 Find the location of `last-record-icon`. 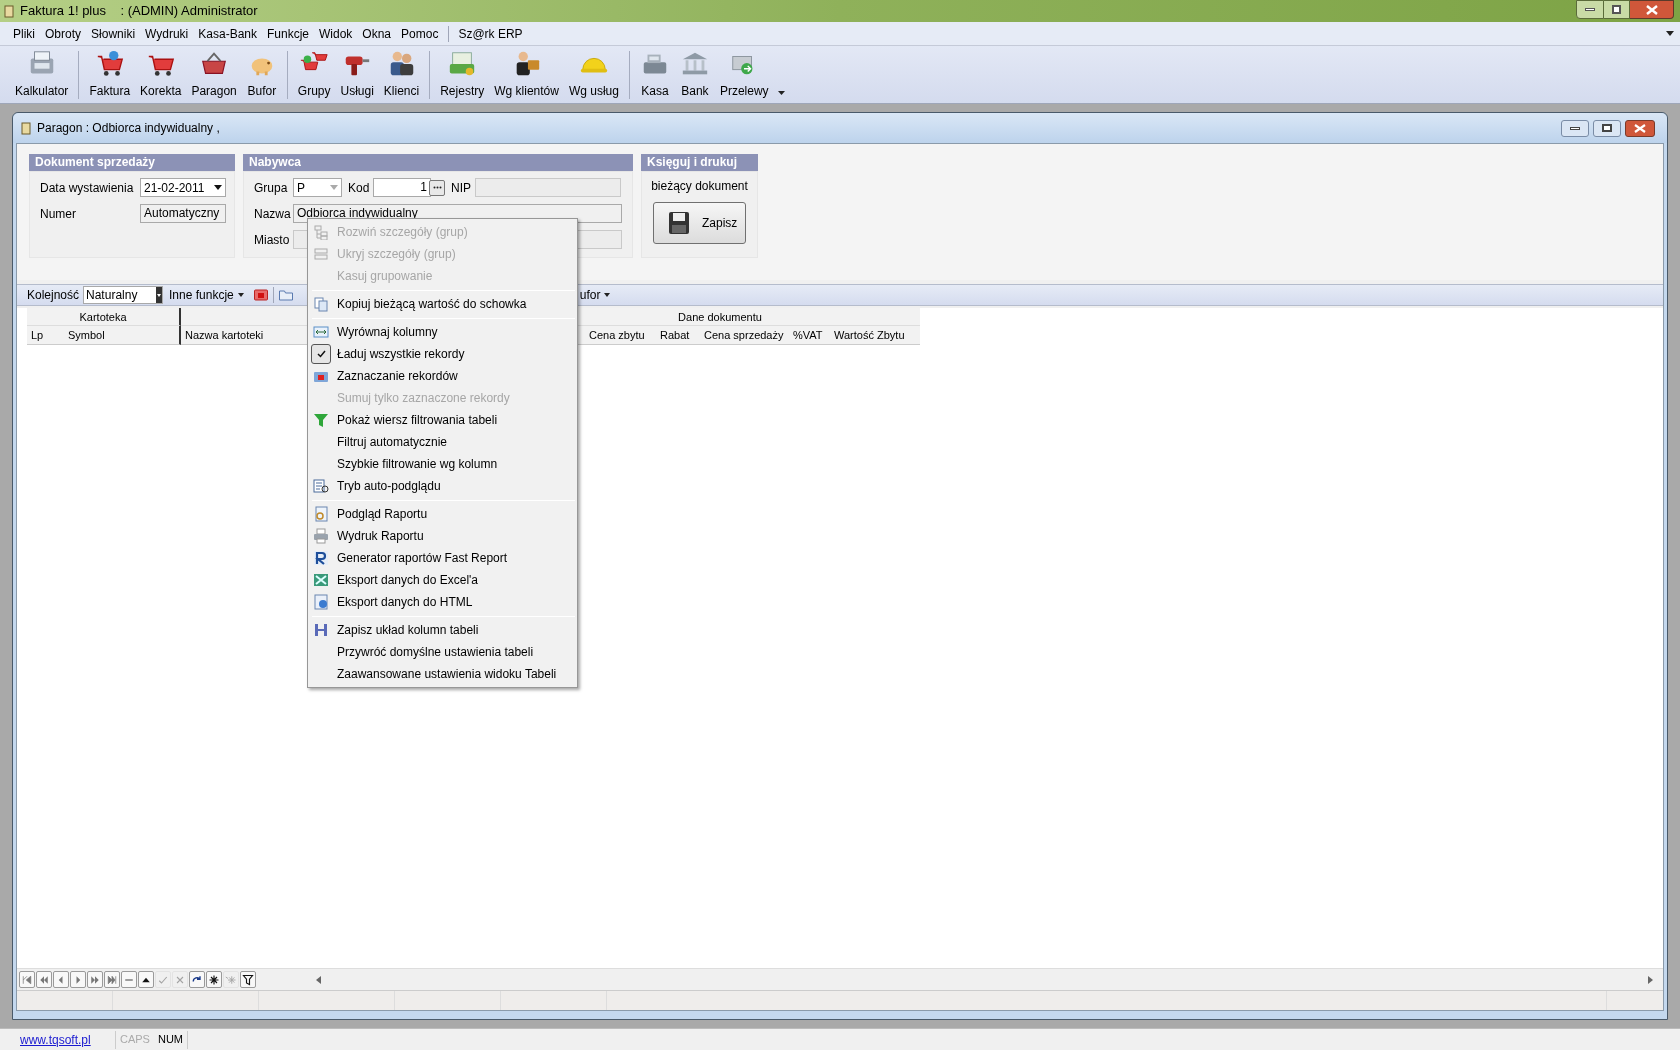

last-record-icon is located at coordinates (112, 979).